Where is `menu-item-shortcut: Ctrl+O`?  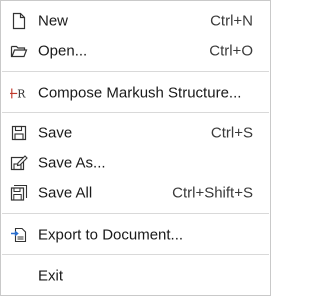
menu-item-shortcut: Ctrl+O is located at coordinates (231, 51).